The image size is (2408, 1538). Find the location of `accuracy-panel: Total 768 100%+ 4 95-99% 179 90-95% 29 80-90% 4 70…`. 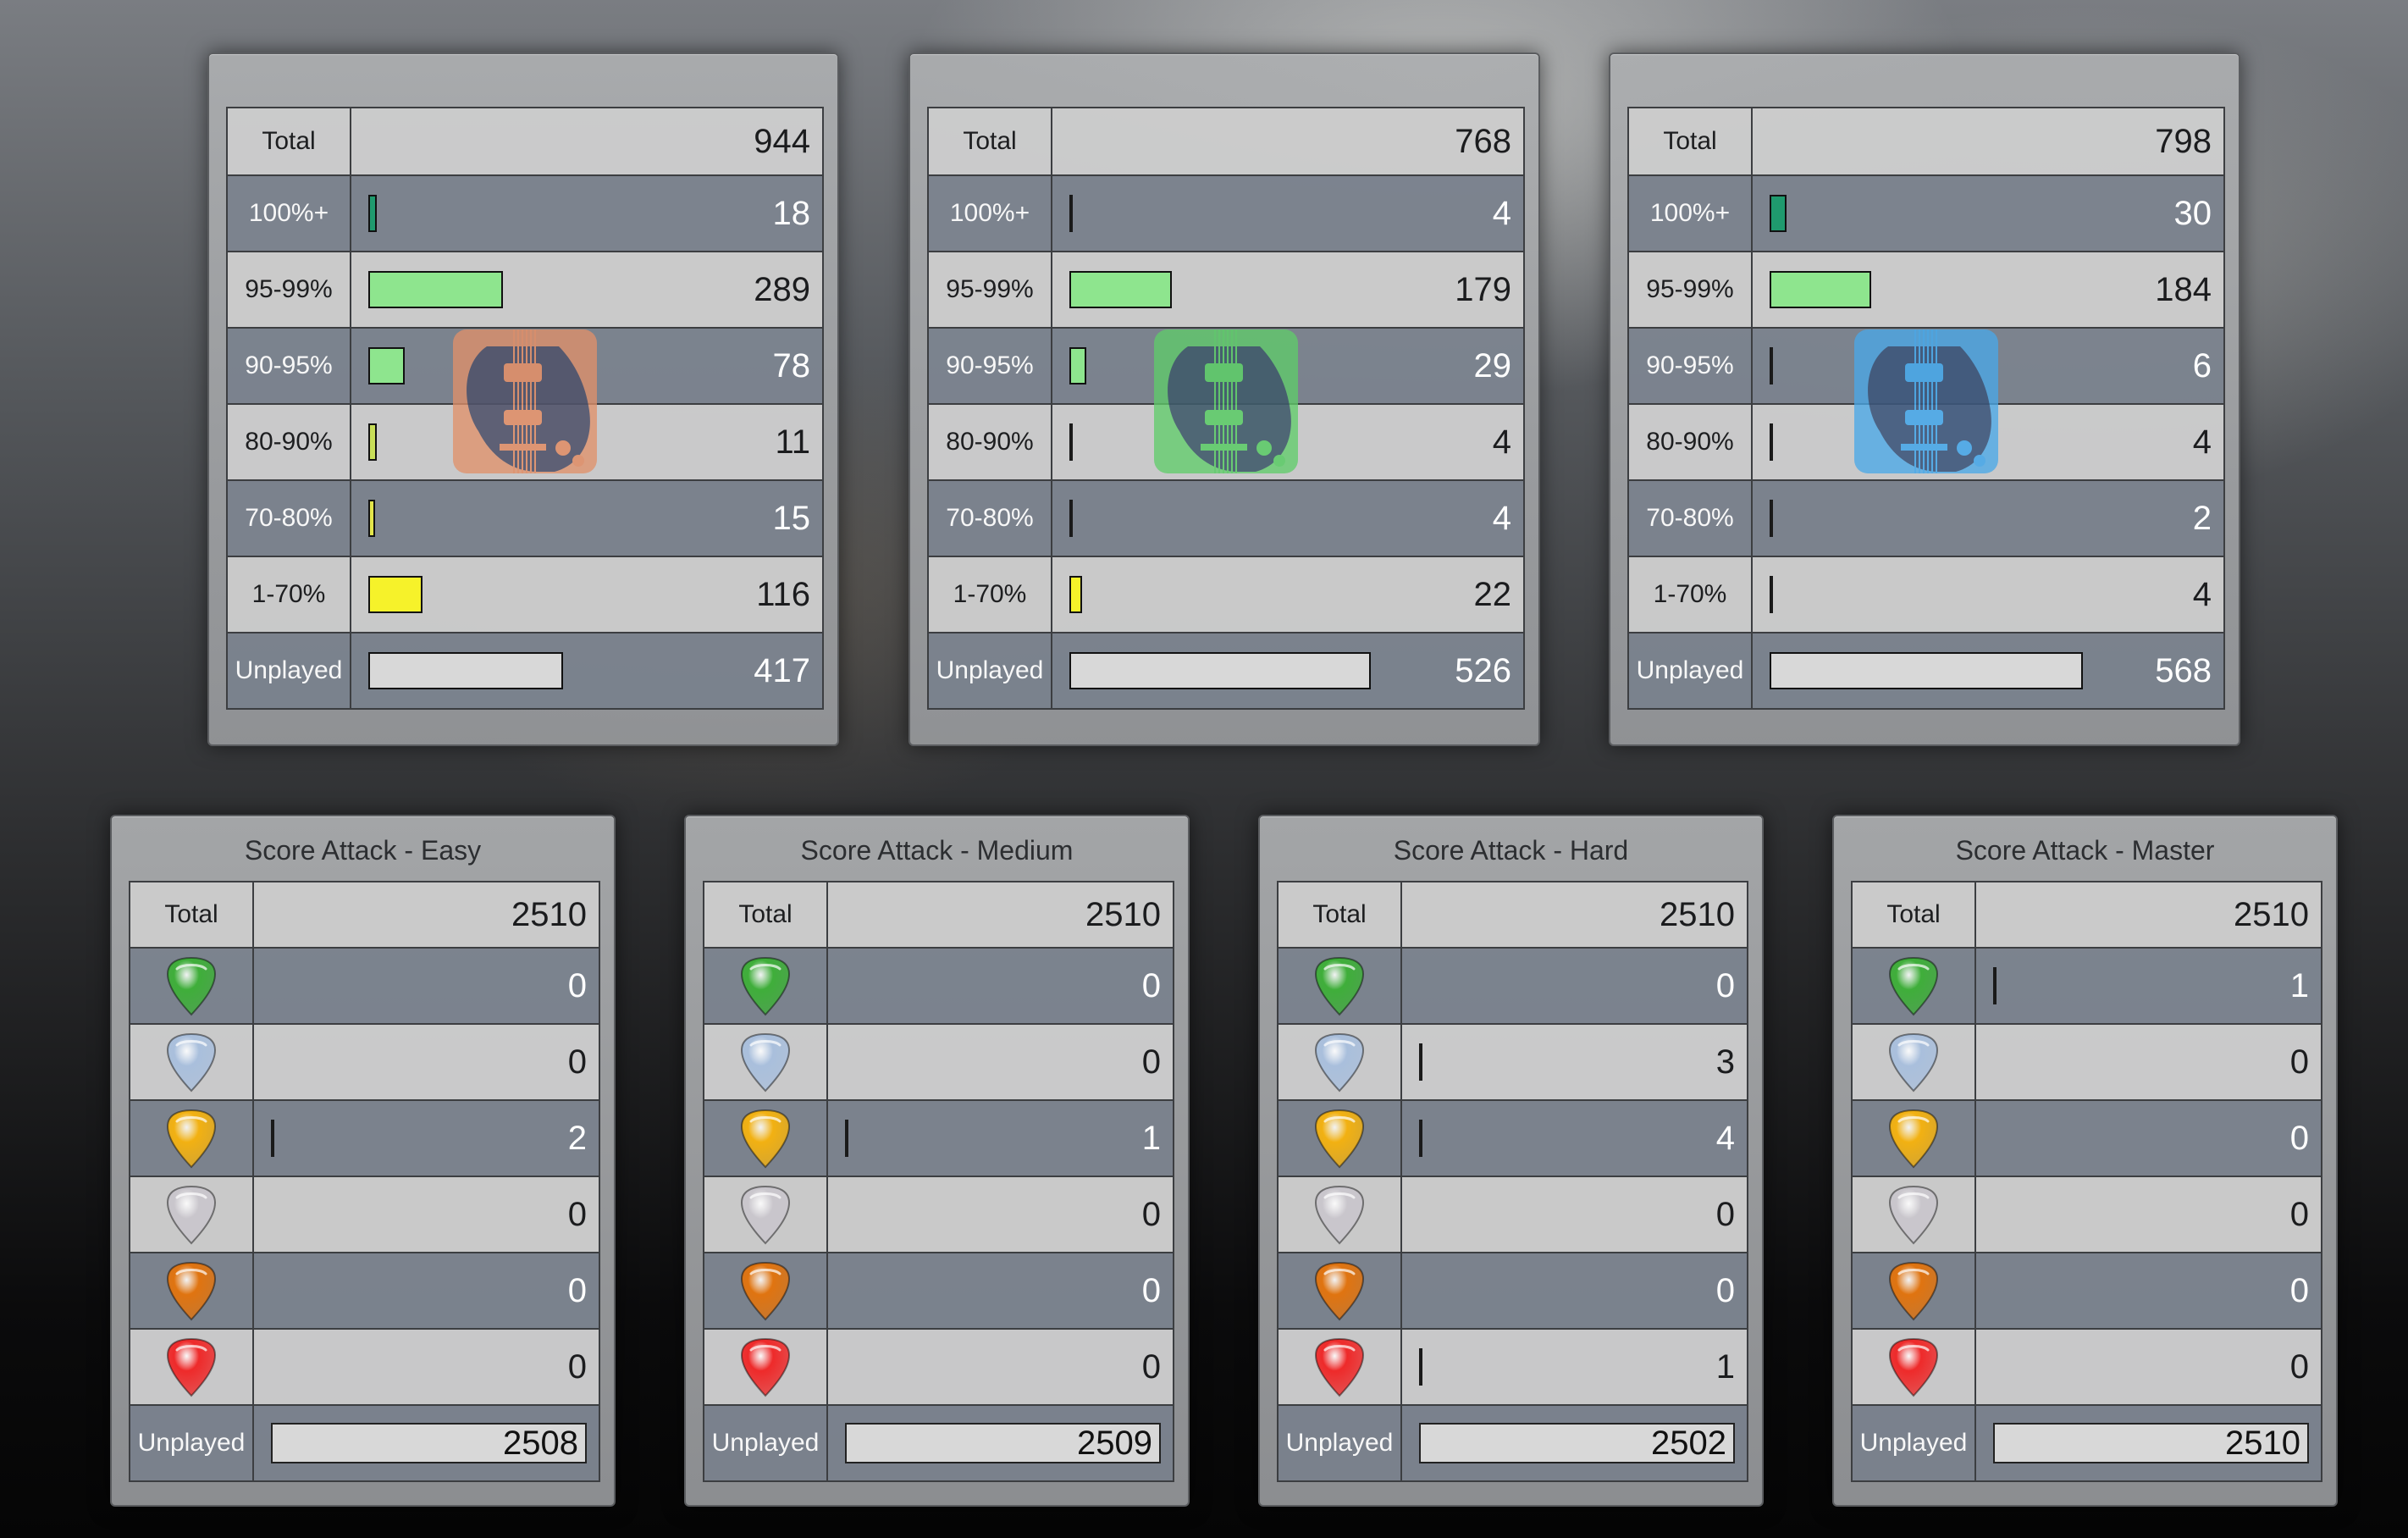

accuracy-panel: Total 768 100%+ 4 95-99% 179 90-95% 29 80-90% 4 70… is located at coordinates (1224, 399).